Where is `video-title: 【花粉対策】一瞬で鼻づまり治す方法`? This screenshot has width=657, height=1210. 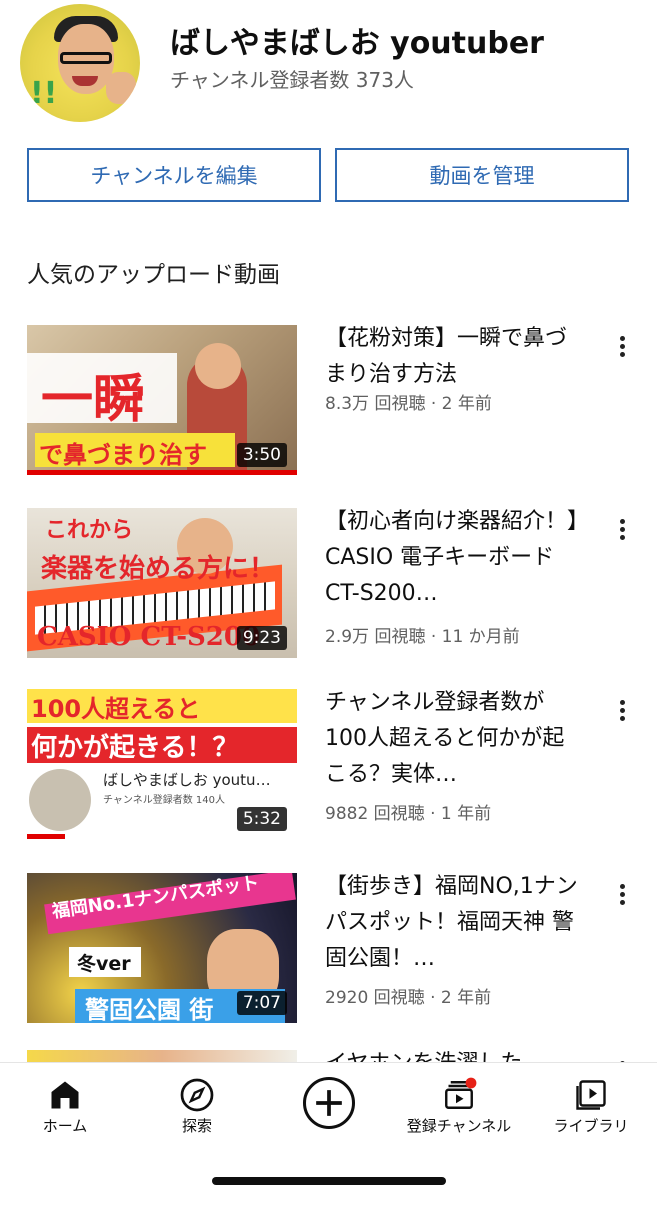
video-title: 【花粉対策】一瞬で鼻づまり治す方法 is located at coordinates (452, 357).